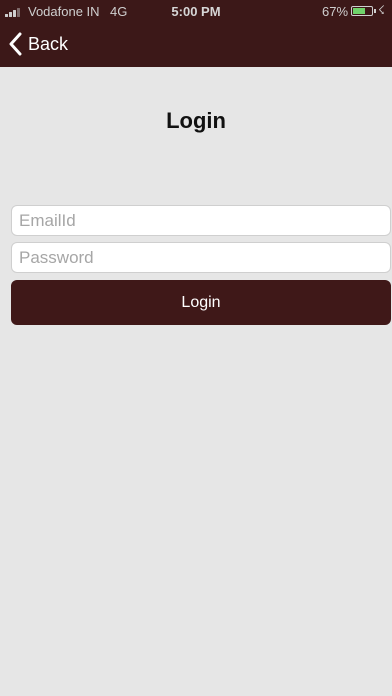 The width and height of the screenshot is (392, 696). Describe the element at coordinates (196, 44) in the screenshot. I see `navigation-bar: Back` at that location.